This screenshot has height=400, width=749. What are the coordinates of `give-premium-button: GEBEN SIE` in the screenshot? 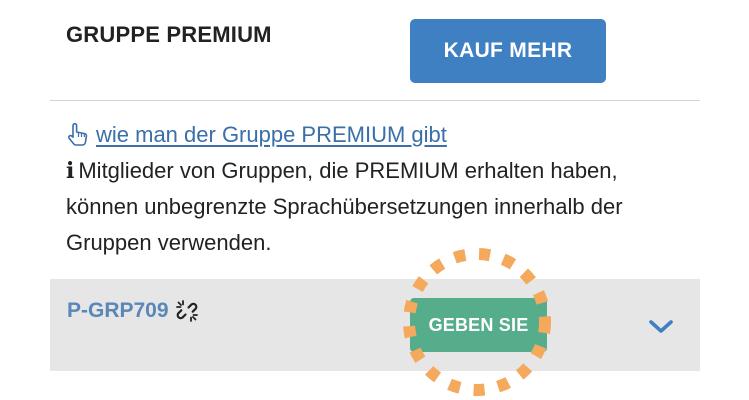 It's located at (478, 325).